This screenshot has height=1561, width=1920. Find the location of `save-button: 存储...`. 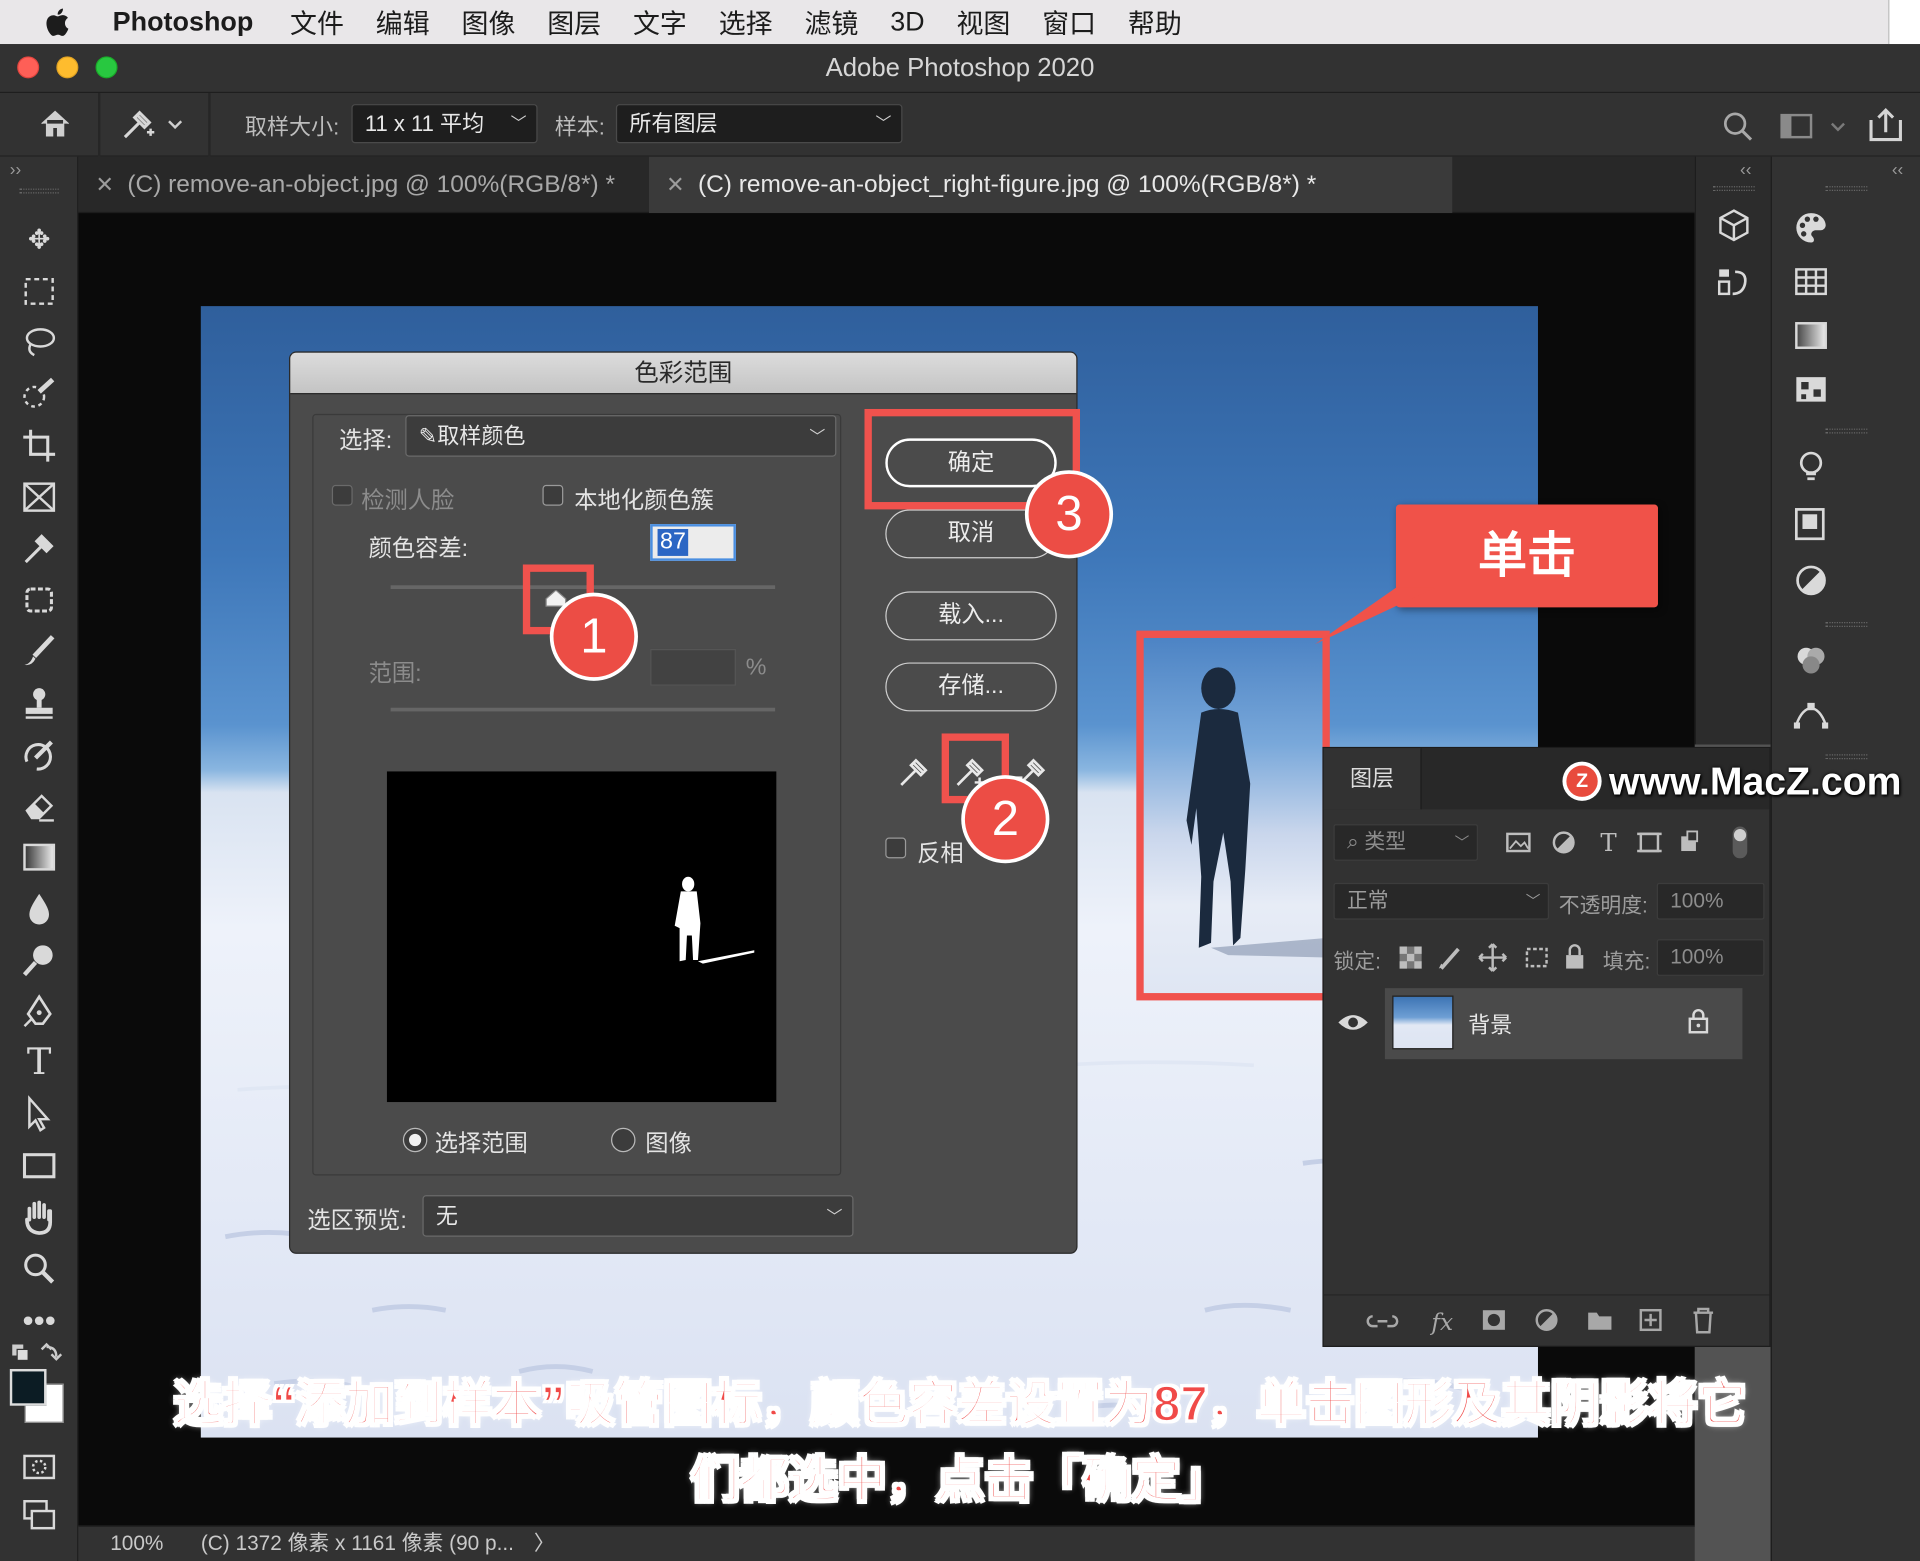

save-button: 存储... is located at coordinates (971, 687).